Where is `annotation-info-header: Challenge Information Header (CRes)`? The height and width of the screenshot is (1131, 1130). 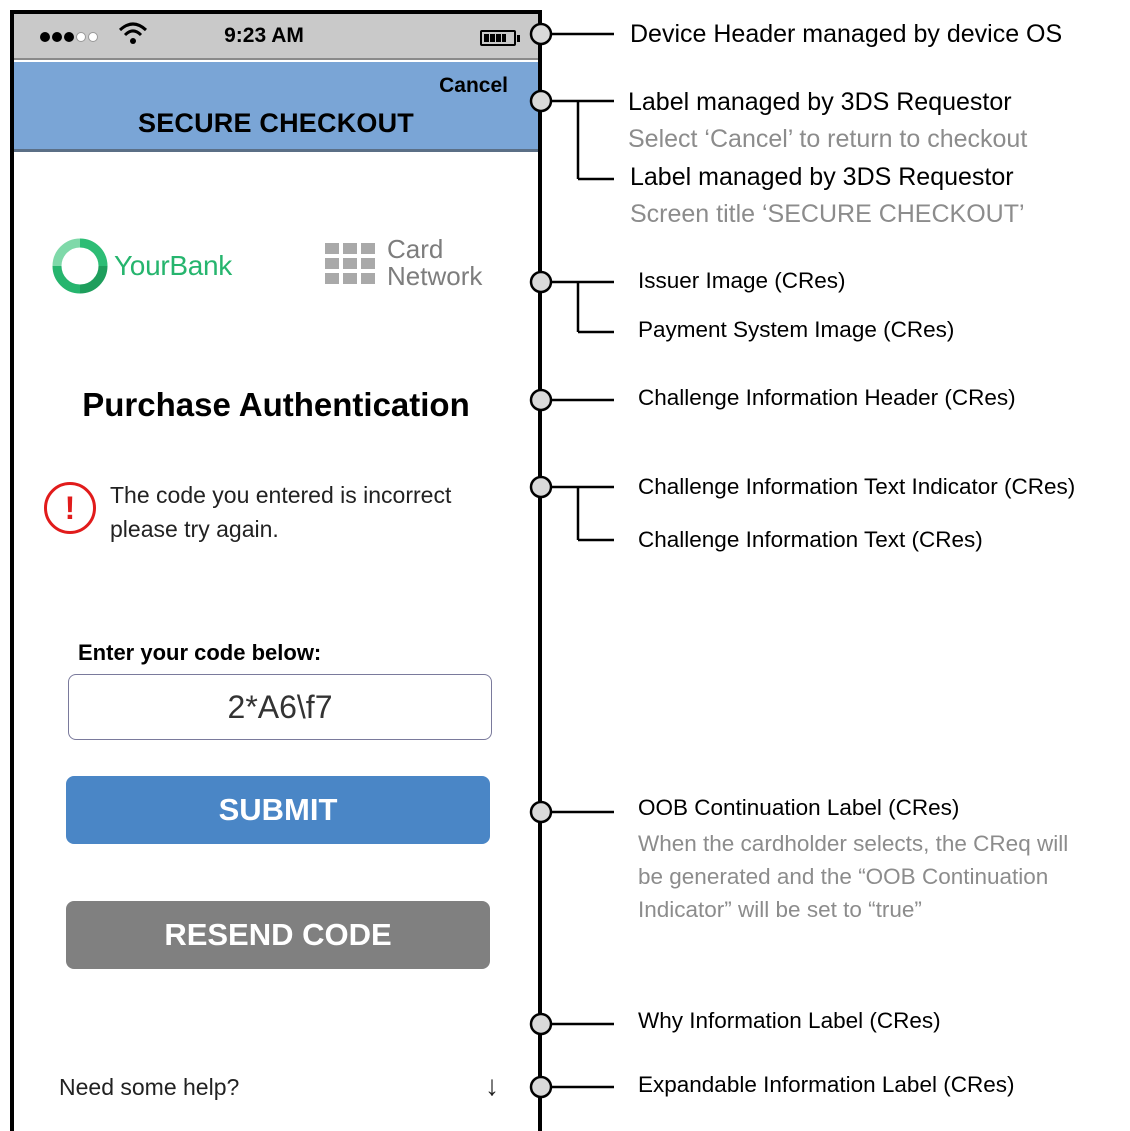
annotation-info-header: Challenge Information Header (CRes) is located at coordinates (827, 397).